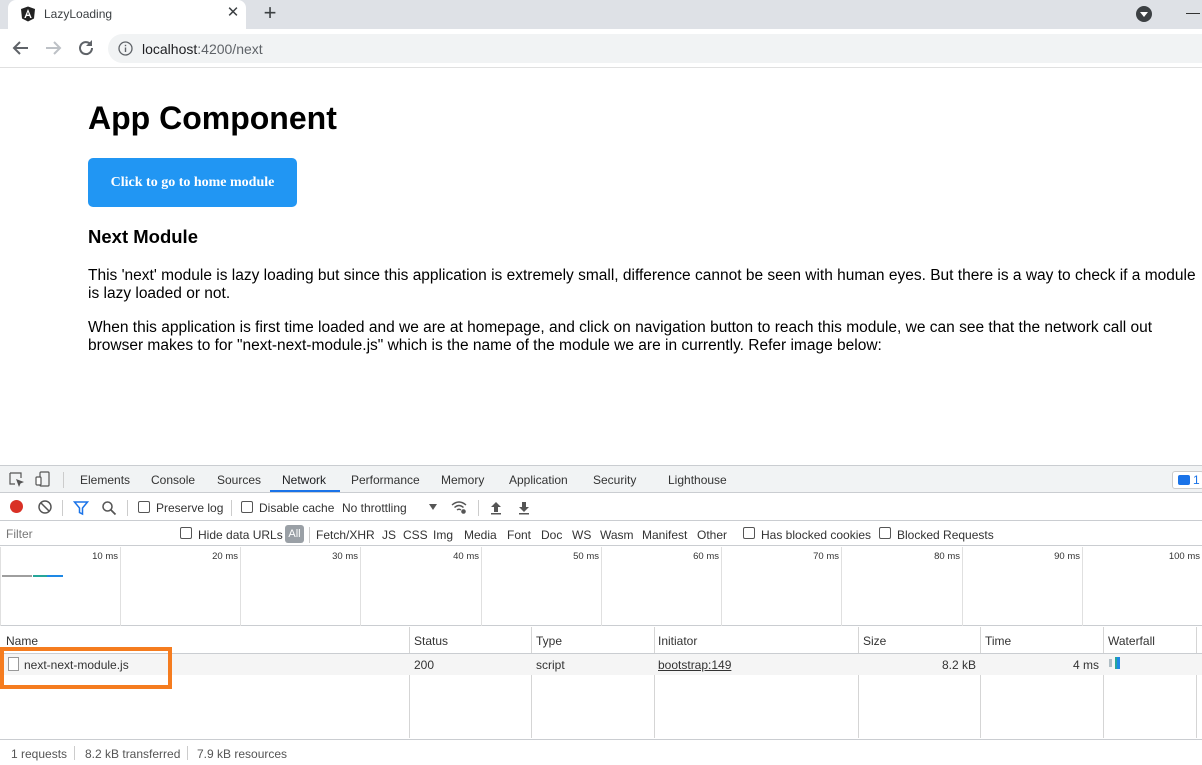  Describe the element at coordinates (16, 506) in the screenshot. I see `record-icon` at that location.